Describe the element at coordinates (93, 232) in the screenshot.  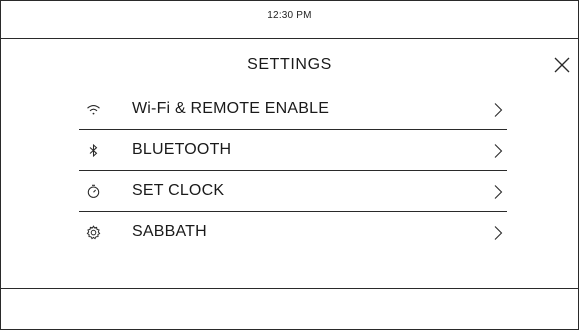
I see `gear-icon` at that location.